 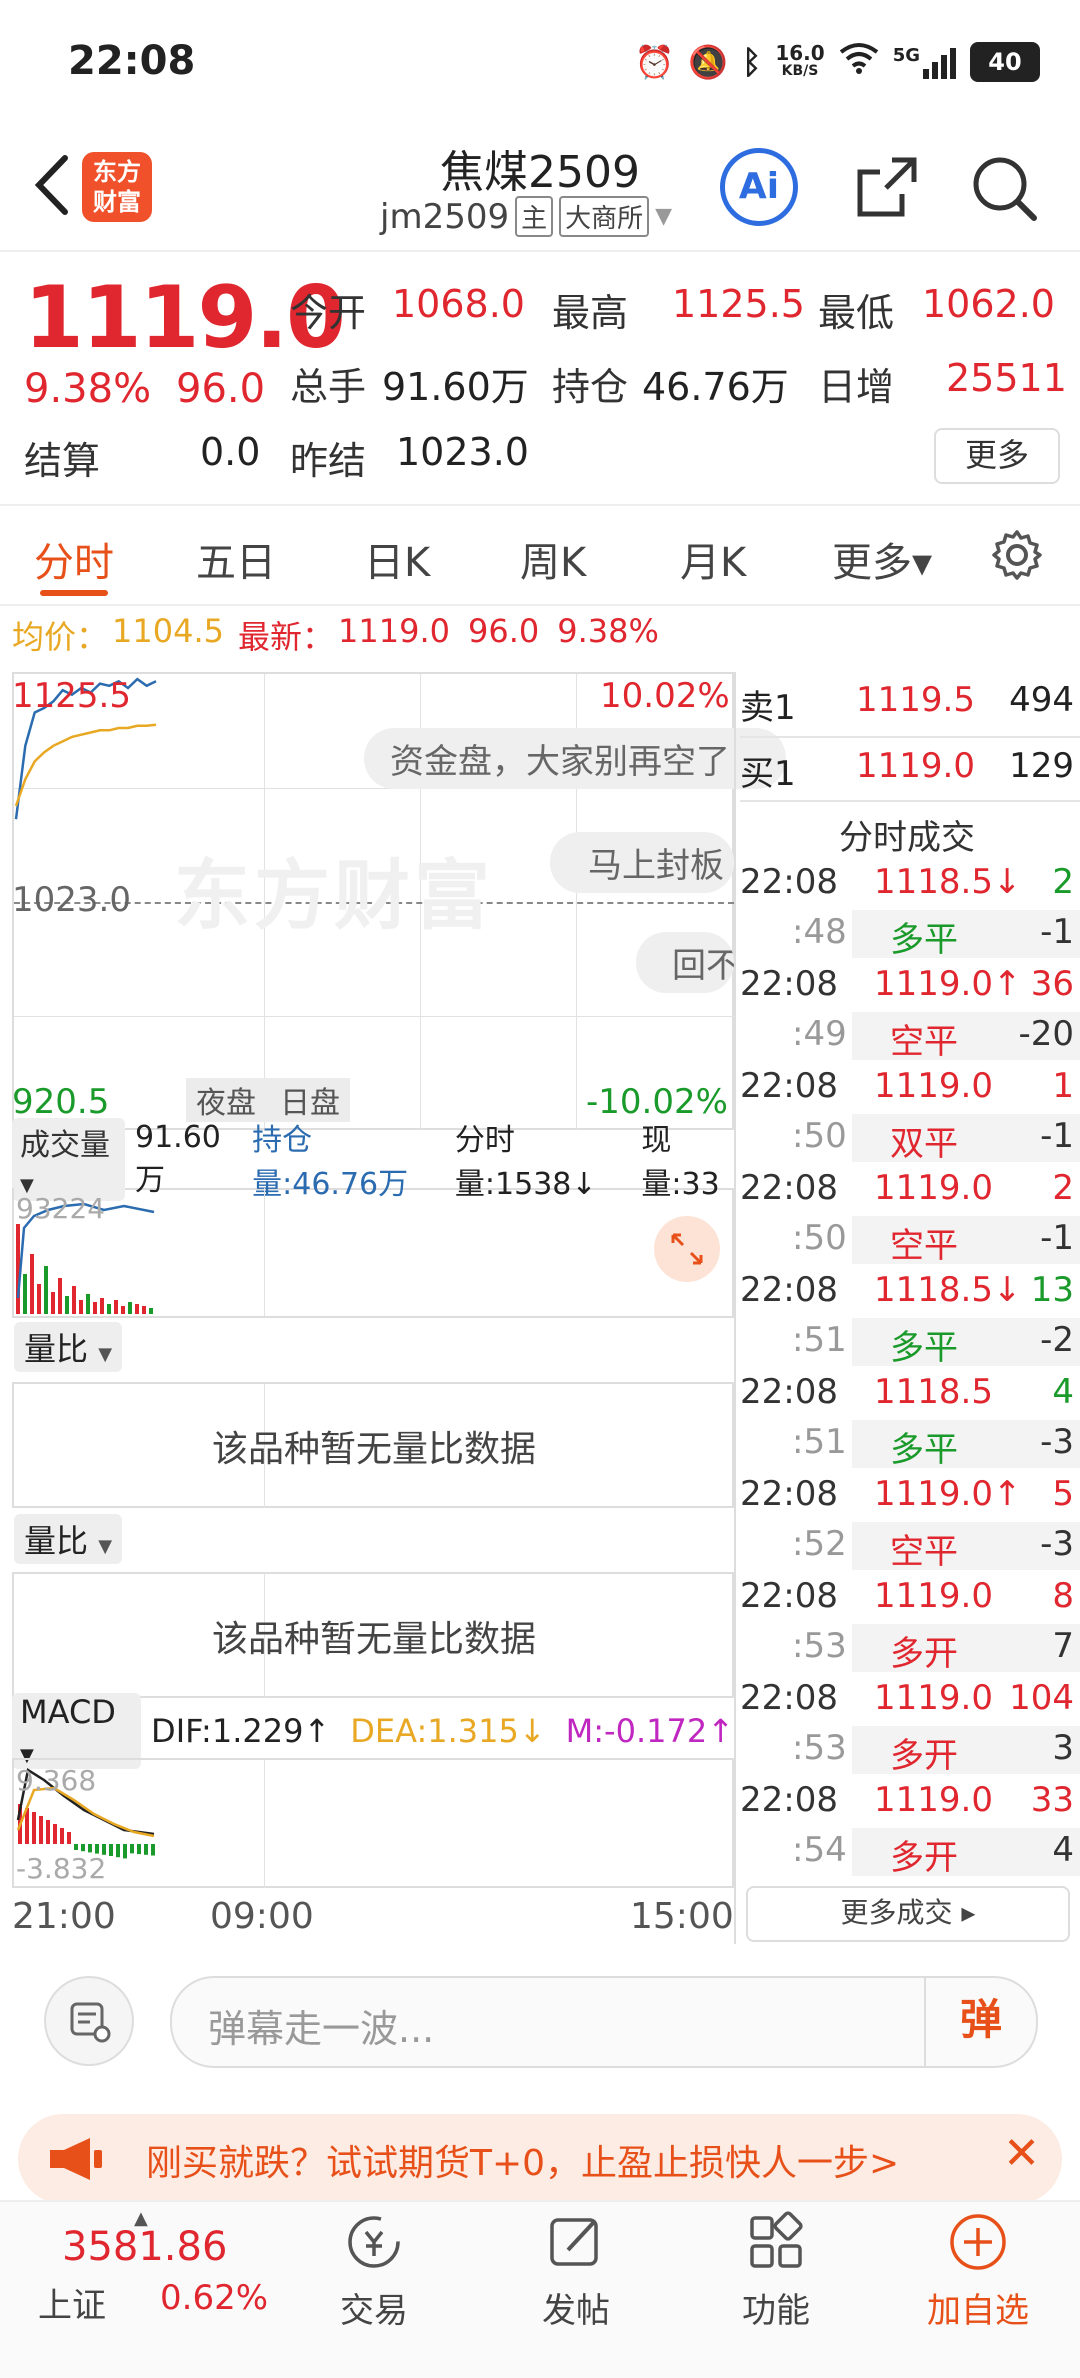 I want to click on trade-delta: -20, so click(x=1046, y=1034).